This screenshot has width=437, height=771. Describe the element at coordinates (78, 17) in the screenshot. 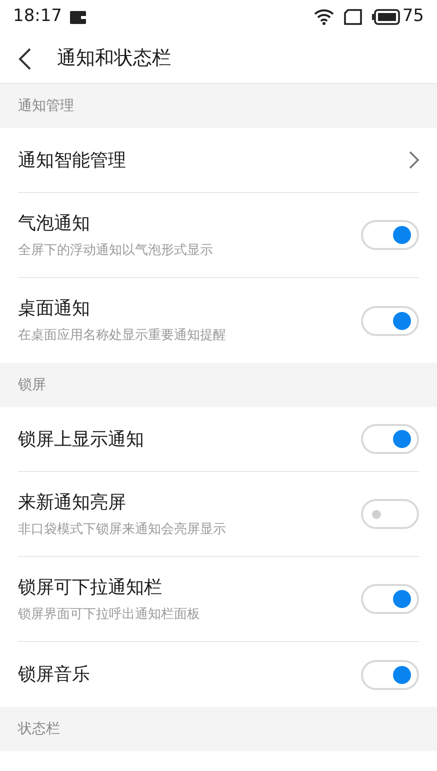

I see `wallet-icon` at that location.